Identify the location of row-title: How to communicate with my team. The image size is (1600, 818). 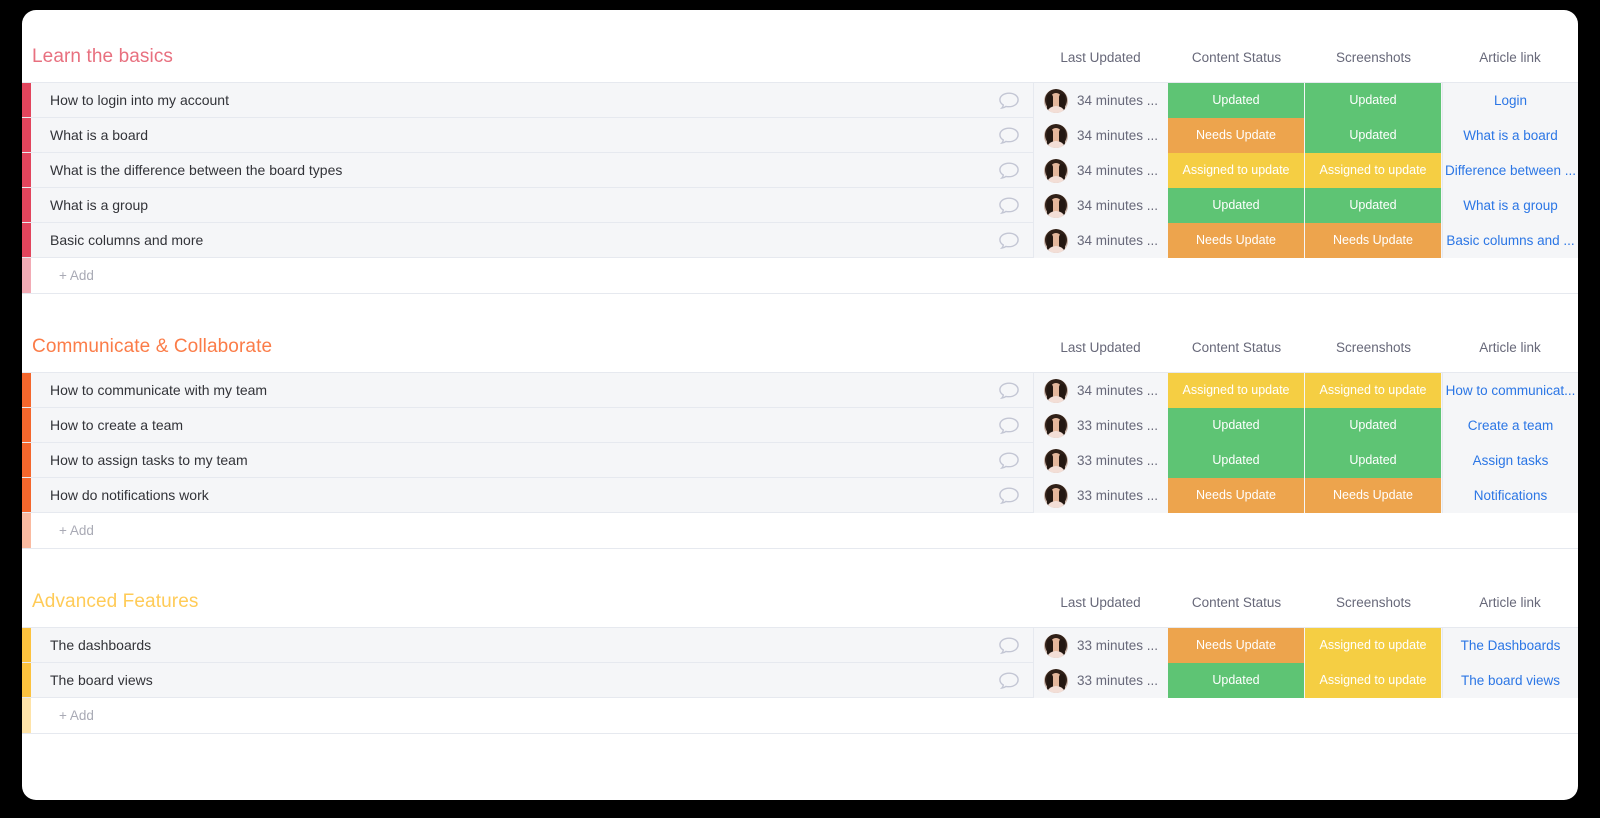
(158, 390).